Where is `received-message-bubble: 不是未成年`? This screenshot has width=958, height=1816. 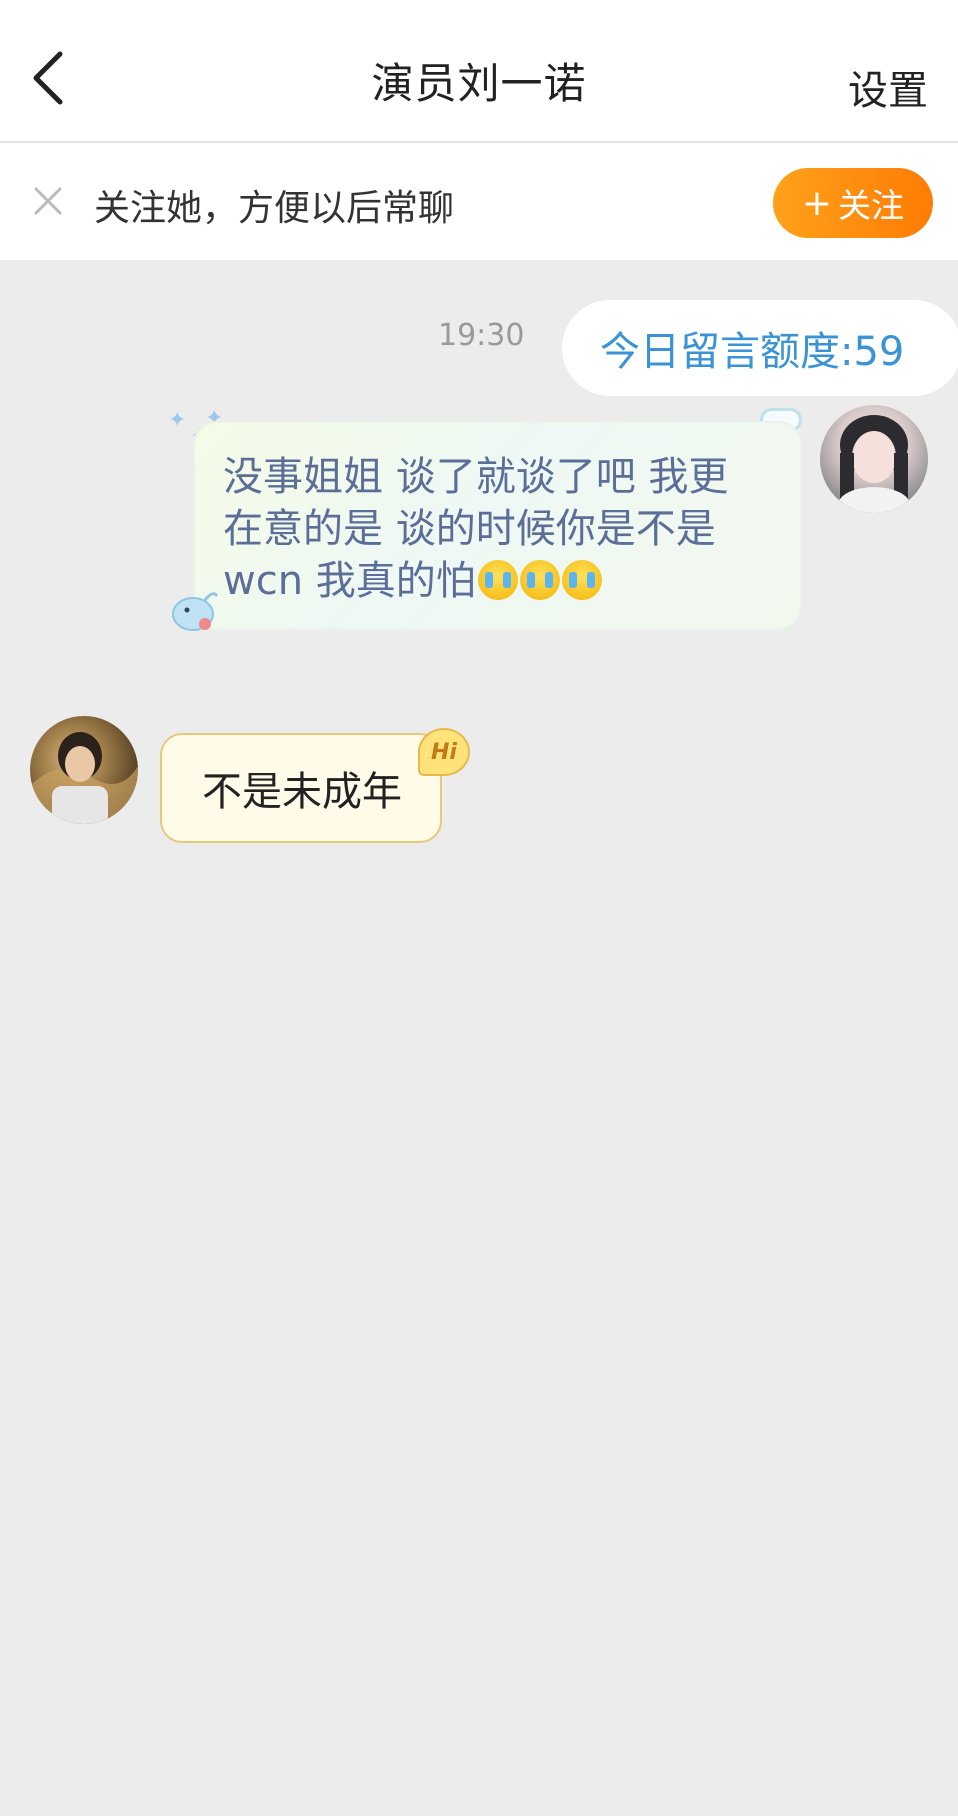 received-message-bubble: 不是未成年 is located at coordinates (301, 788).